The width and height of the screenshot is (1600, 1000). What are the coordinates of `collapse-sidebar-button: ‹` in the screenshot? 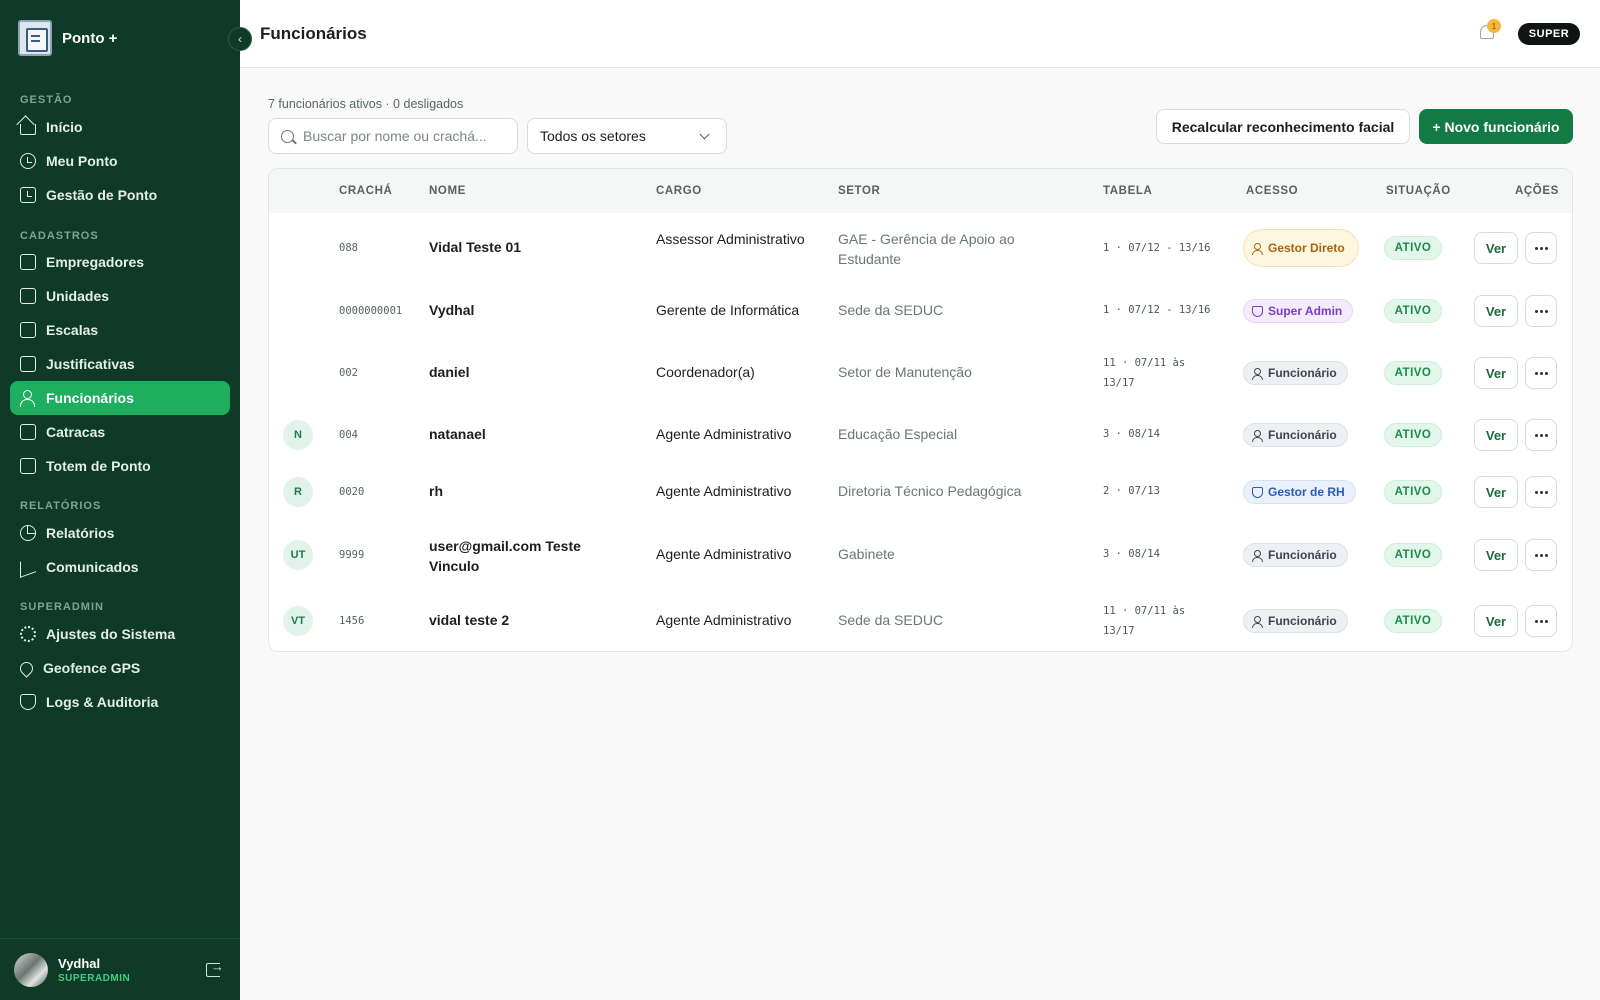 It's located at (240, 39).